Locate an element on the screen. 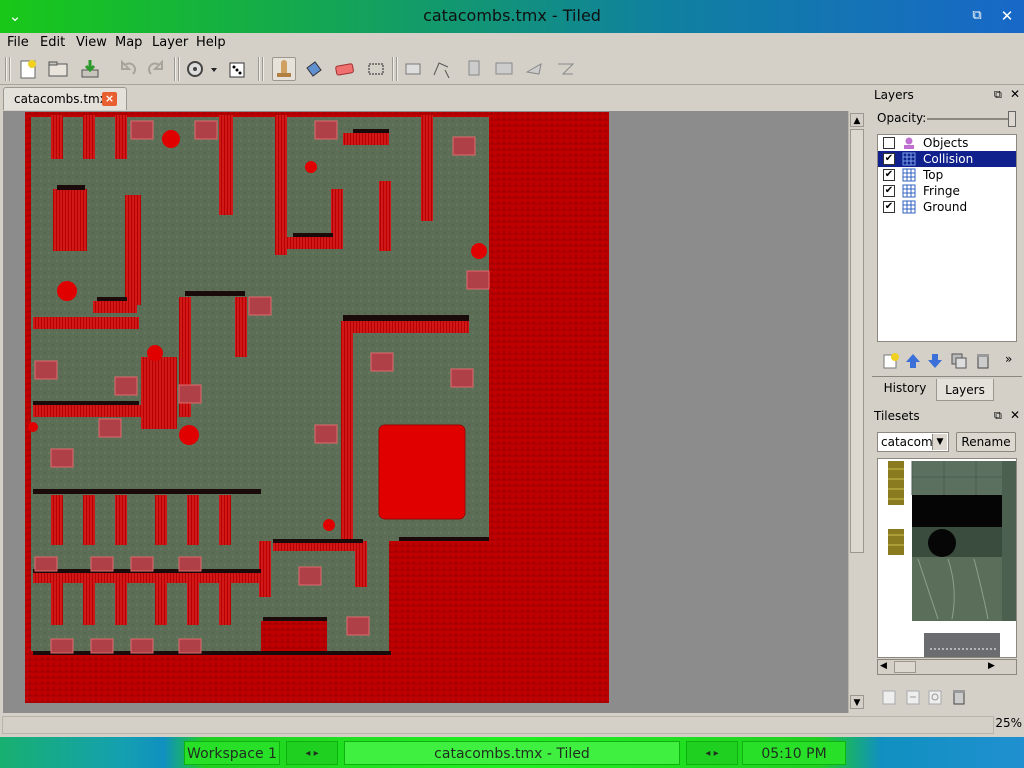 This screenshot has width=1024, height=768. open-icon is located at coordinates (58, 69).